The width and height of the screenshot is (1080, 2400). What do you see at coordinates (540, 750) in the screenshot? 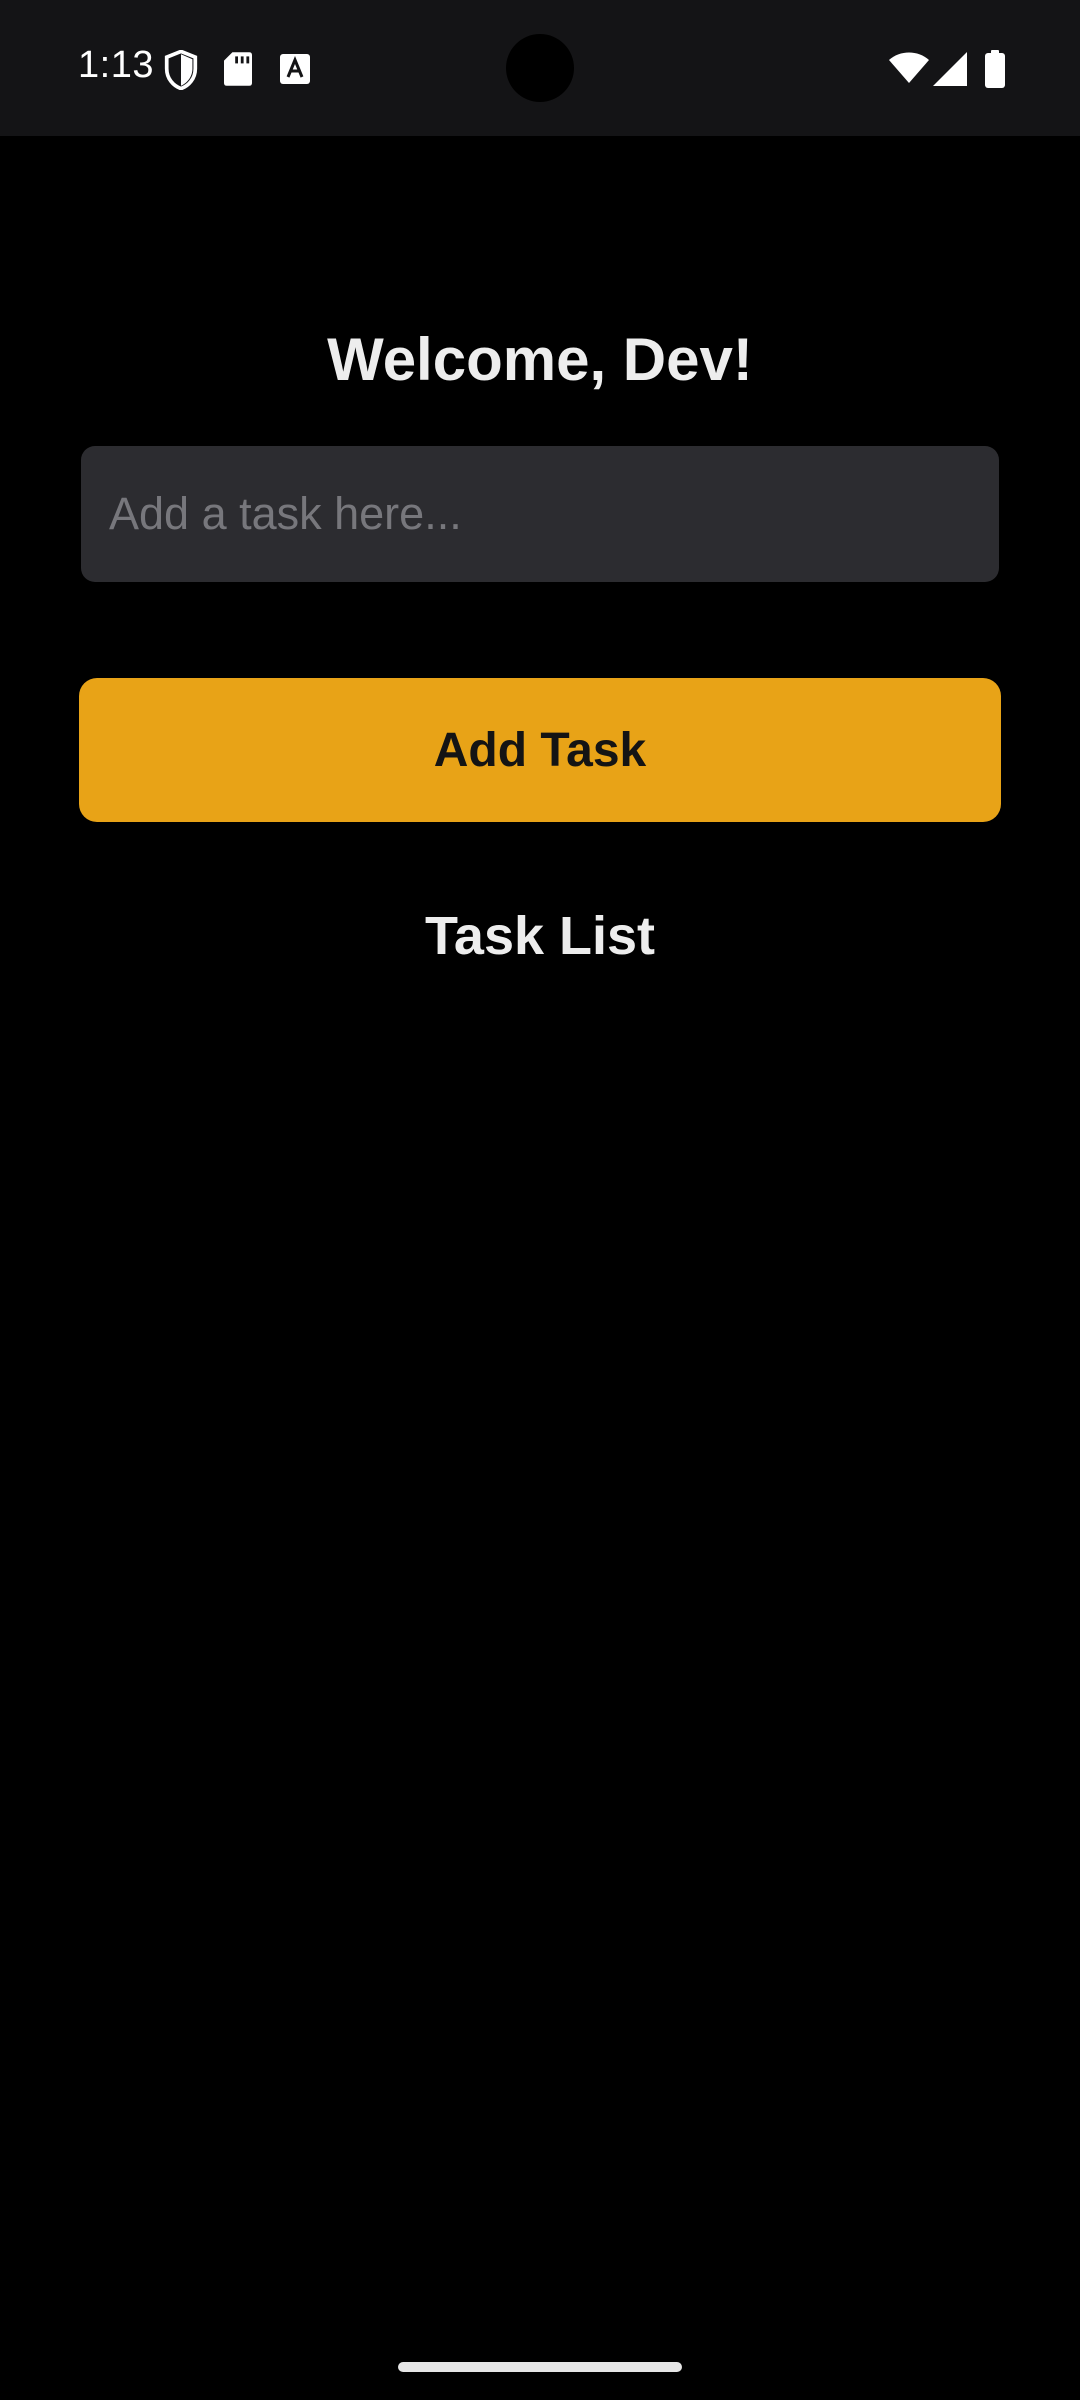
I see `add-task-button: Add Task` at bounding box center [540, 750].